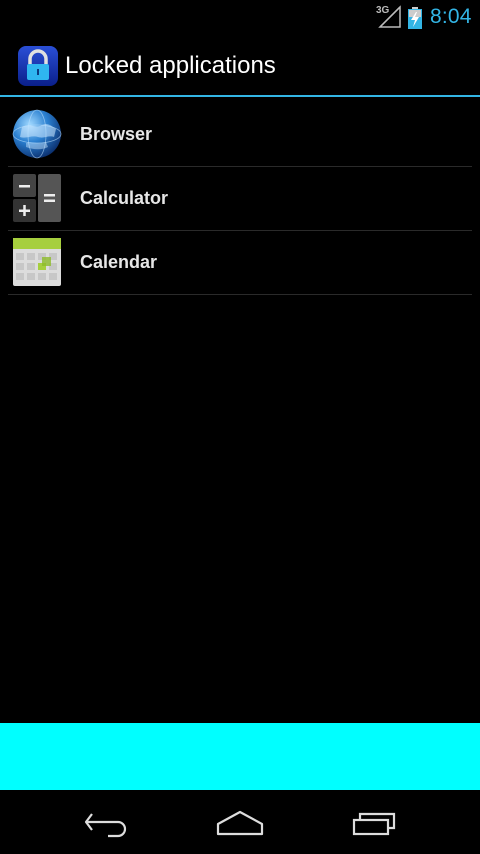 This screenshot has width=480, height=854. I want to click on navigation-bar, so click(240, 822).